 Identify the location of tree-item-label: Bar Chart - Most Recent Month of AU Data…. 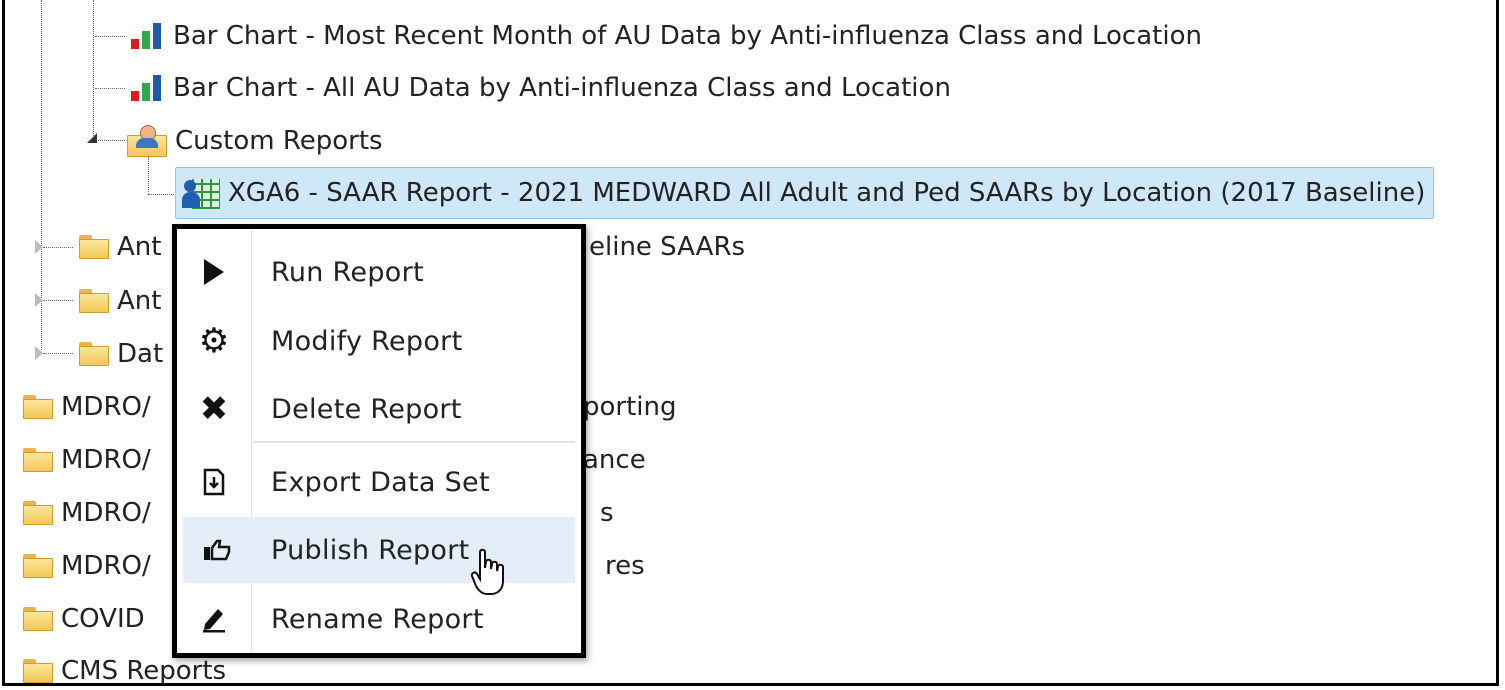
(687, 36).